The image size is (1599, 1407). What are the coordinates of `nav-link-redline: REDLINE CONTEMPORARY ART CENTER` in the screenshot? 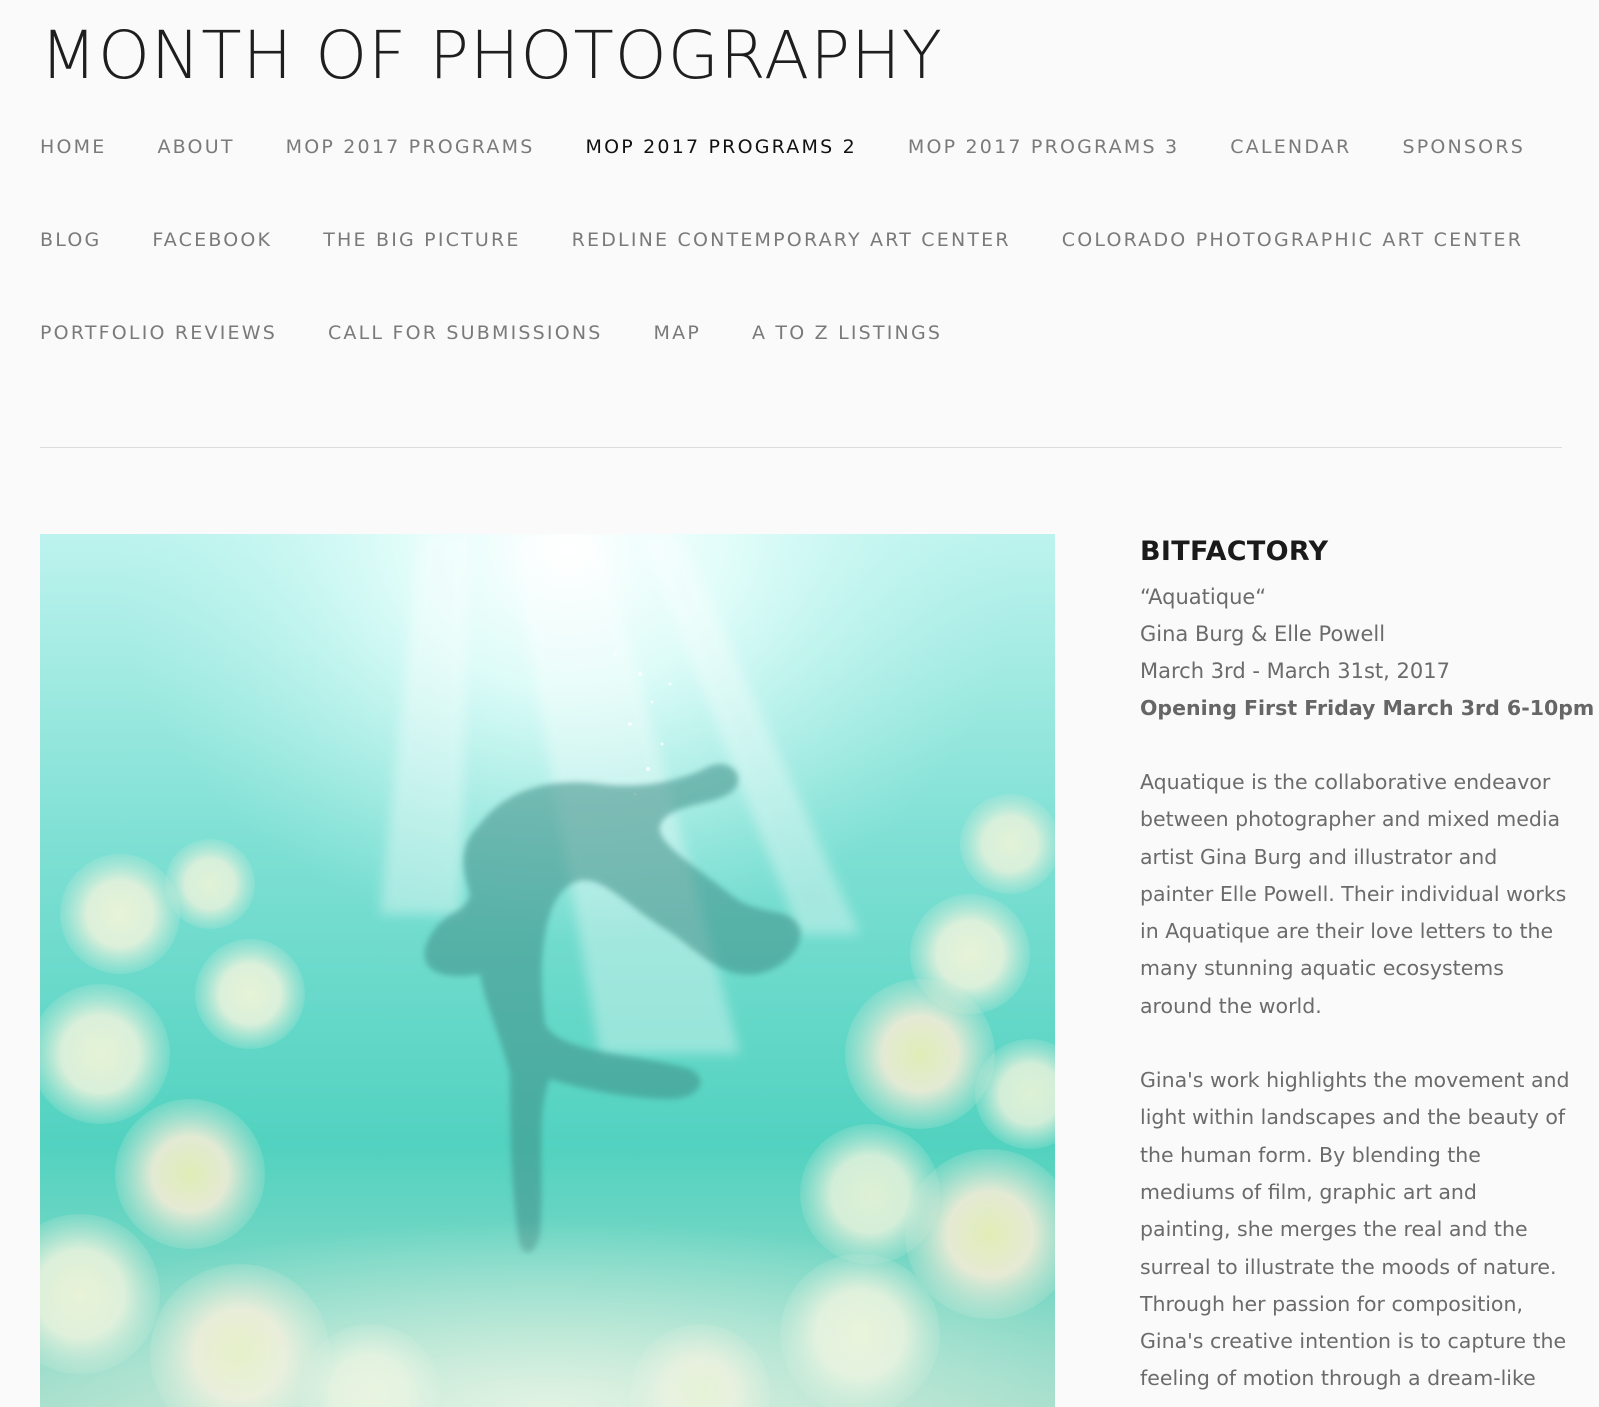 It's located at (791, 240).